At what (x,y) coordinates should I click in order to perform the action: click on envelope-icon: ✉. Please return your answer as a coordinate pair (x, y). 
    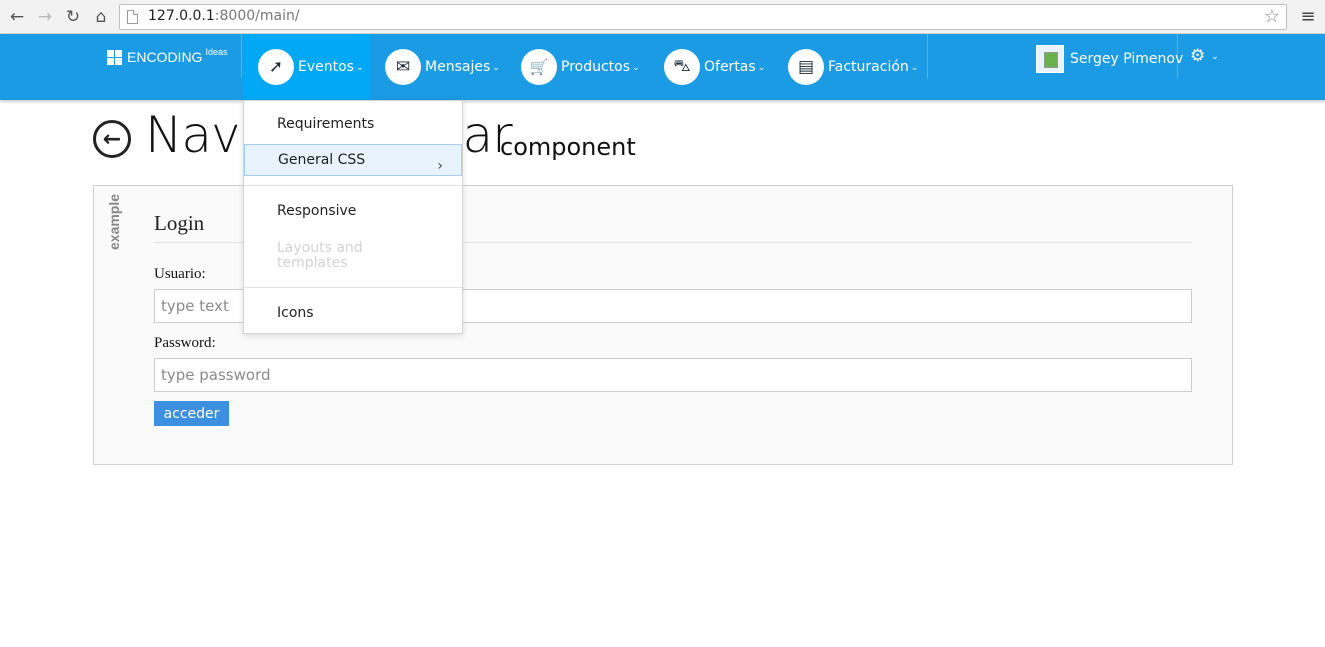
    Looking at the image, I should click on (403, 67).